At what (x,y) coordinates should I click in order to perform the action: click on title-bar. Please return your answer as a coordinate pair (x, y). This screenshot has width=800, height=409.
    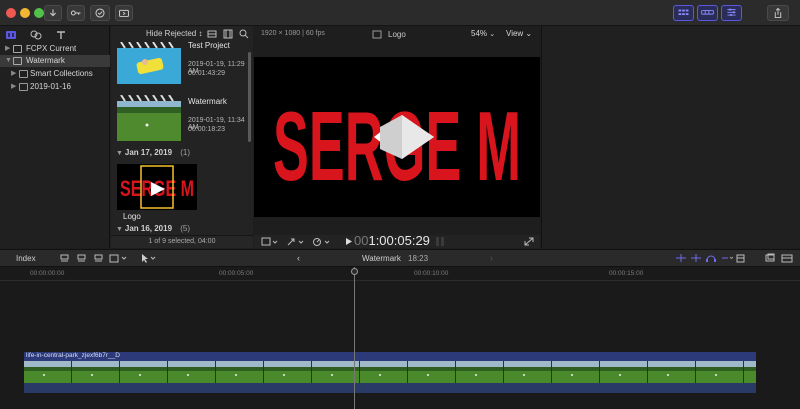
    Looking at the image, I should click on (400, 13).